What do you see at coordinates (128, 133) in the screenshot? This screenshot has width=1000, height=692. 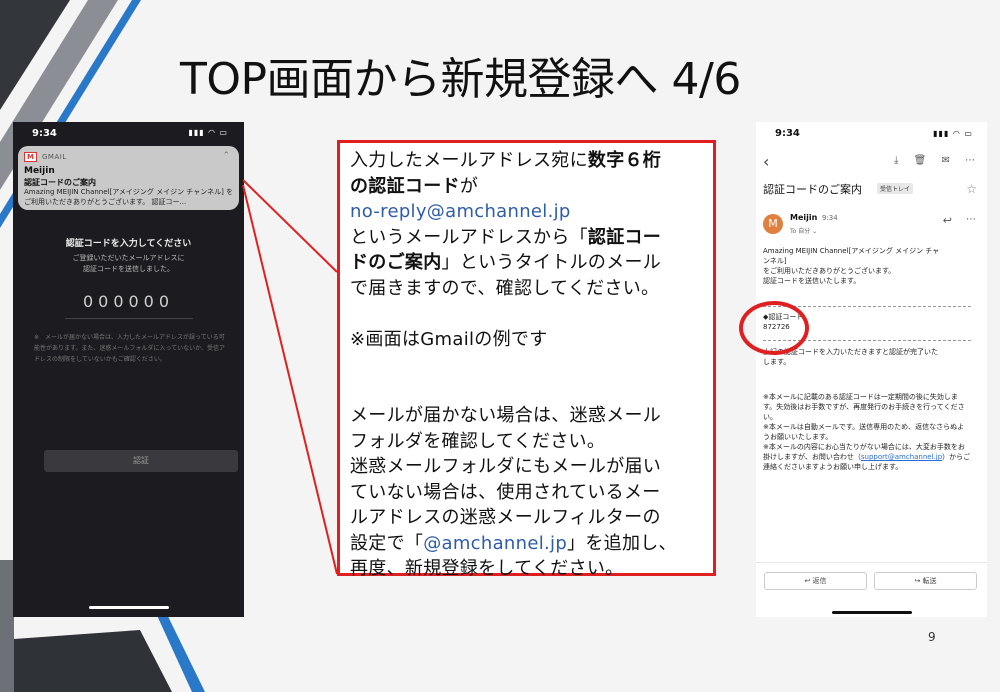 I see `status-bar: 9:34 ▮▮▮ ◠ ▭` at bounding box center [128, 133].